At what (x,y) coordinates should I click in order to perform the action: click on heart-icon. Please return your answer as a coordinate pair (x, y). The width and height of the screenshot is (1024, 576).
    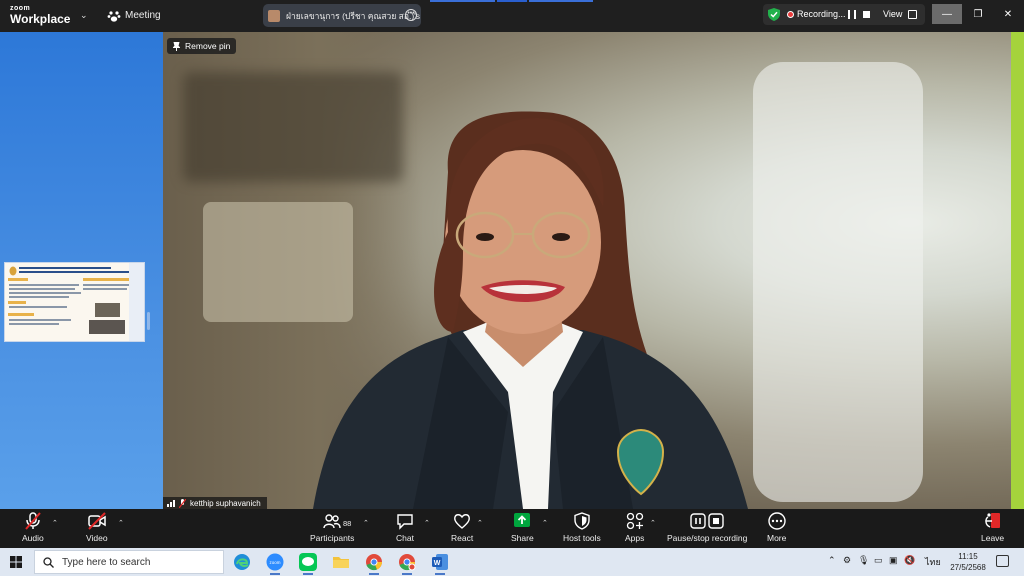
    Looking at the image, I should click on (462, 521).